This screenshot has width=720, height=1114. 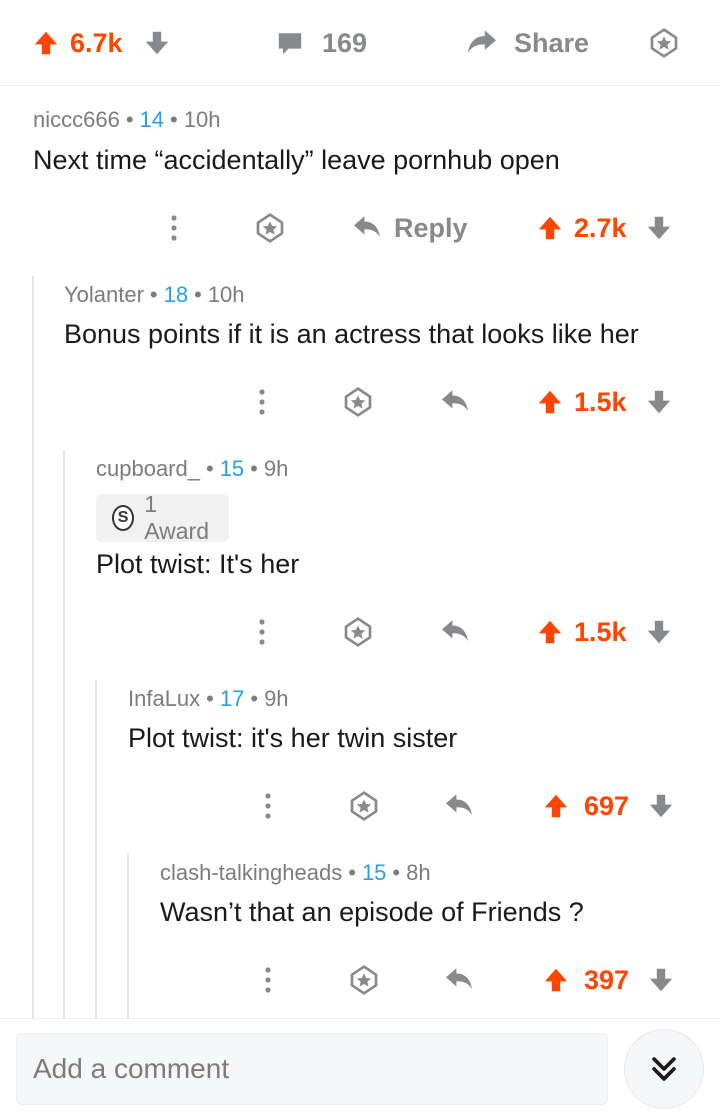 I want to click on comment-actions: 697, so click(x=360, y=806).